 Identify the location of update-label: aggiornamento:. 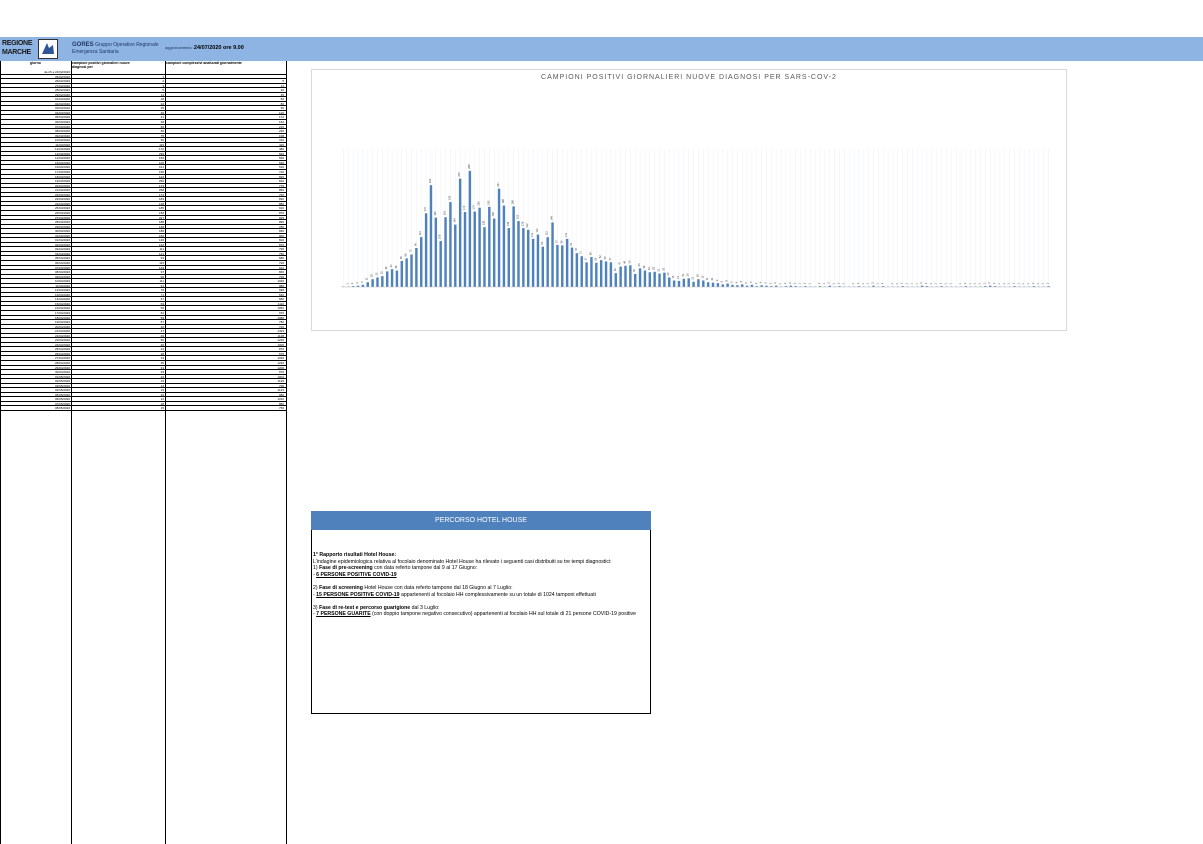
(179, 47).